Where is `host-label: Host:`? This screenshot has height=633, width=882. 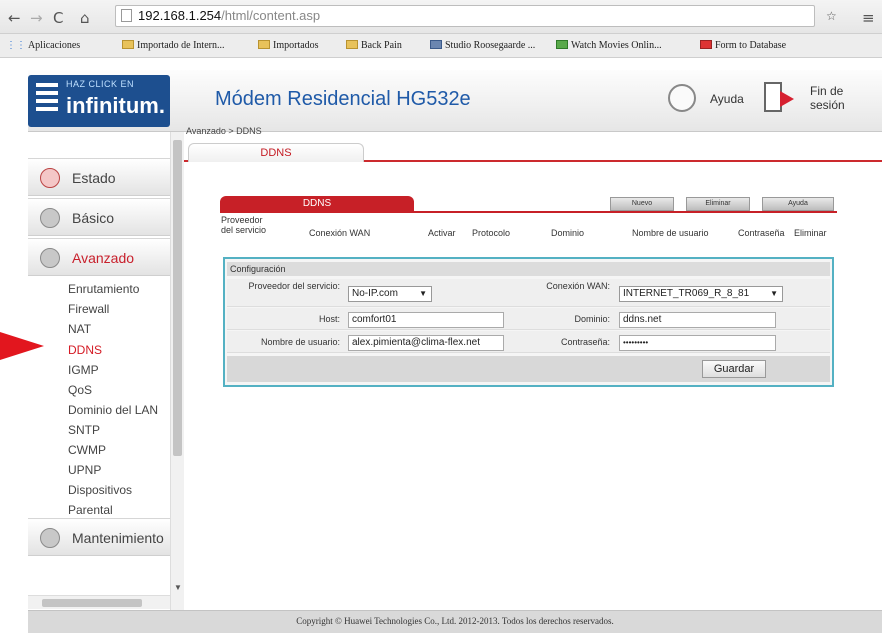 host-label: Host: is located at coordinates (329, 319).